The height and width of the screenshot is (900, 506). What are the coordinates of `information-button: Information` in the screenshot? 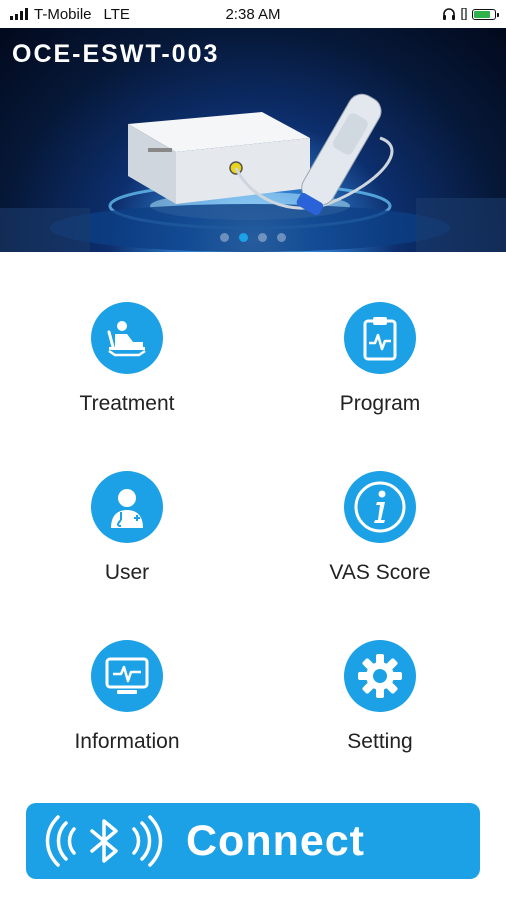 It's located at (127, 697).